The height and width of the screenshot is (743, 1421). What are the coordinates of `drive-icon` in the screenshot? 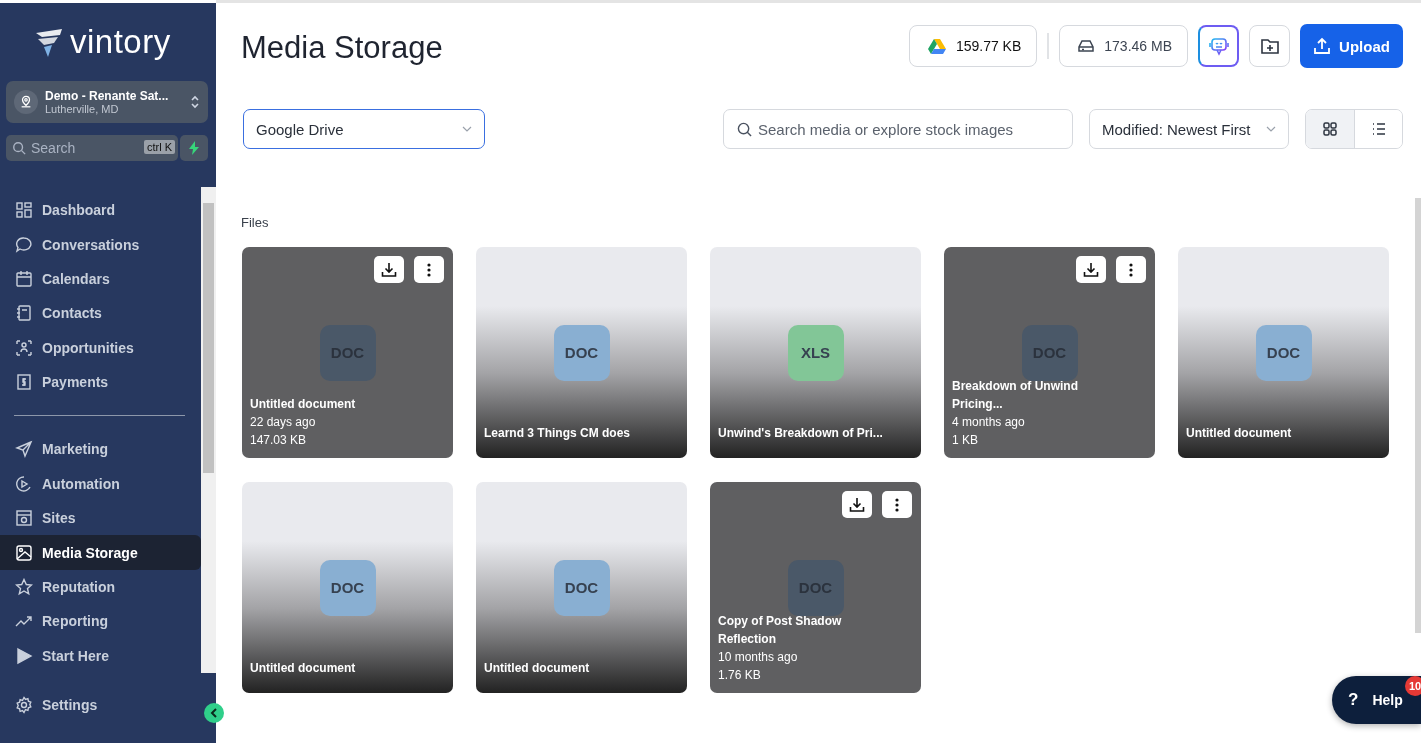 It's located at (936, 46).